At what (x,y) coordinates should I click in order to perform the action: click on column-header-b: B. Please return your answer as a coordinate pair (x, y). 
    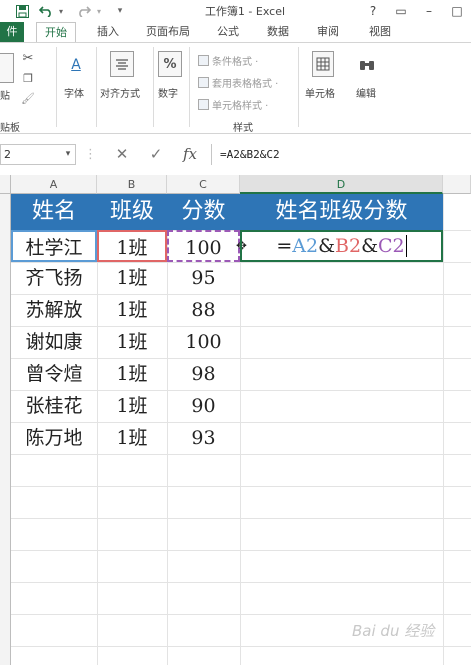
    Looking at the image, I should click on (132, 184).